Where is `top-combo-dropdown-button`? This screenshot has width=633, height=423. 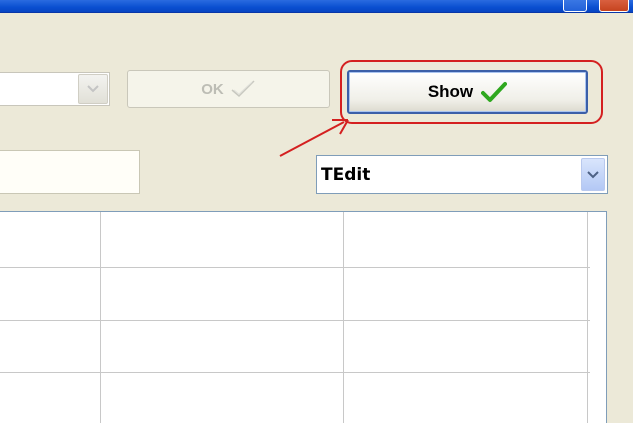
top-combo-dropdown-button is located at coordinates (93, 89).